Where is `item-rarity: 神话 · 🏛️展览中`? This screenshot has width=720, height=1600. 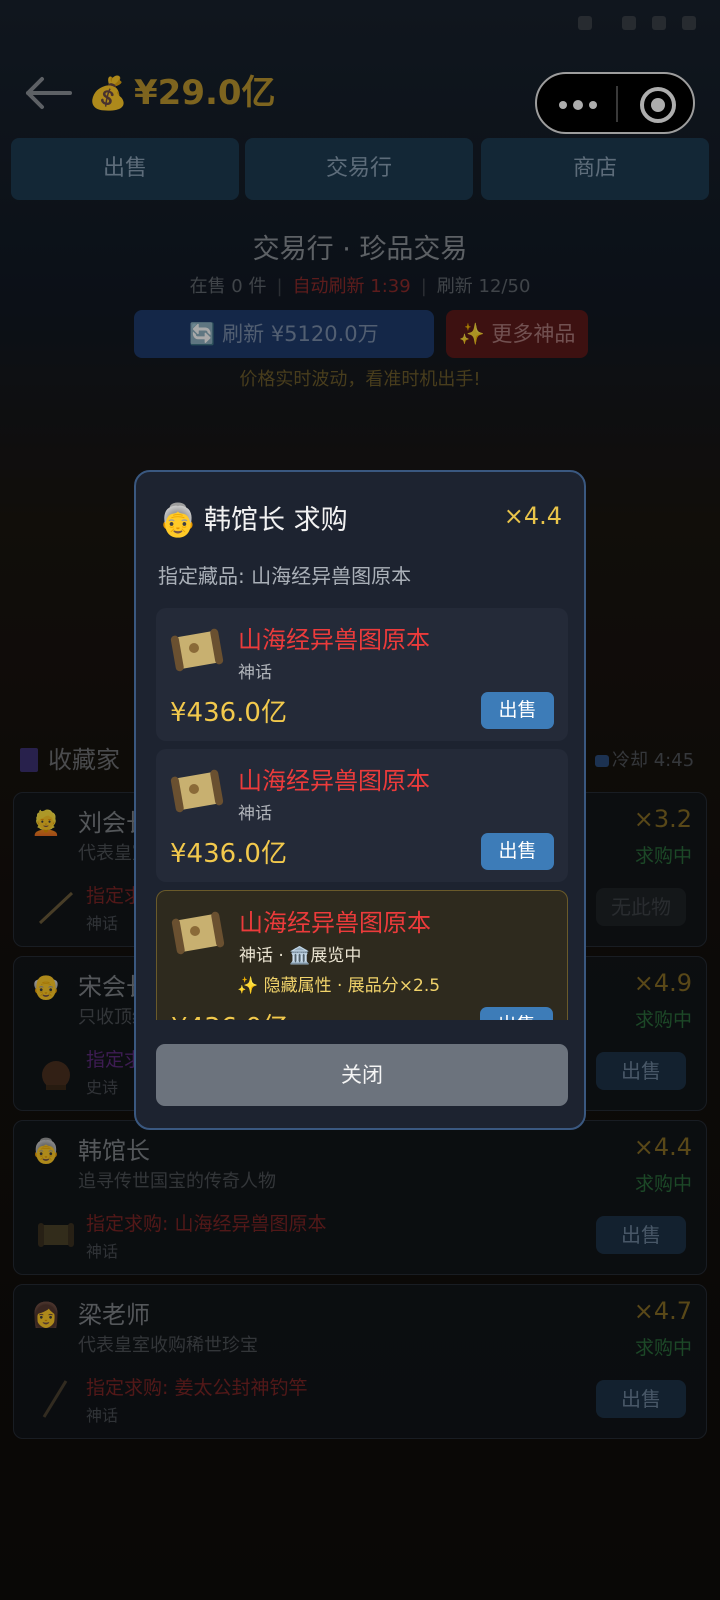 item-rarity: 神话 · 🏛️展览中 is located at coordinates (300, 956).